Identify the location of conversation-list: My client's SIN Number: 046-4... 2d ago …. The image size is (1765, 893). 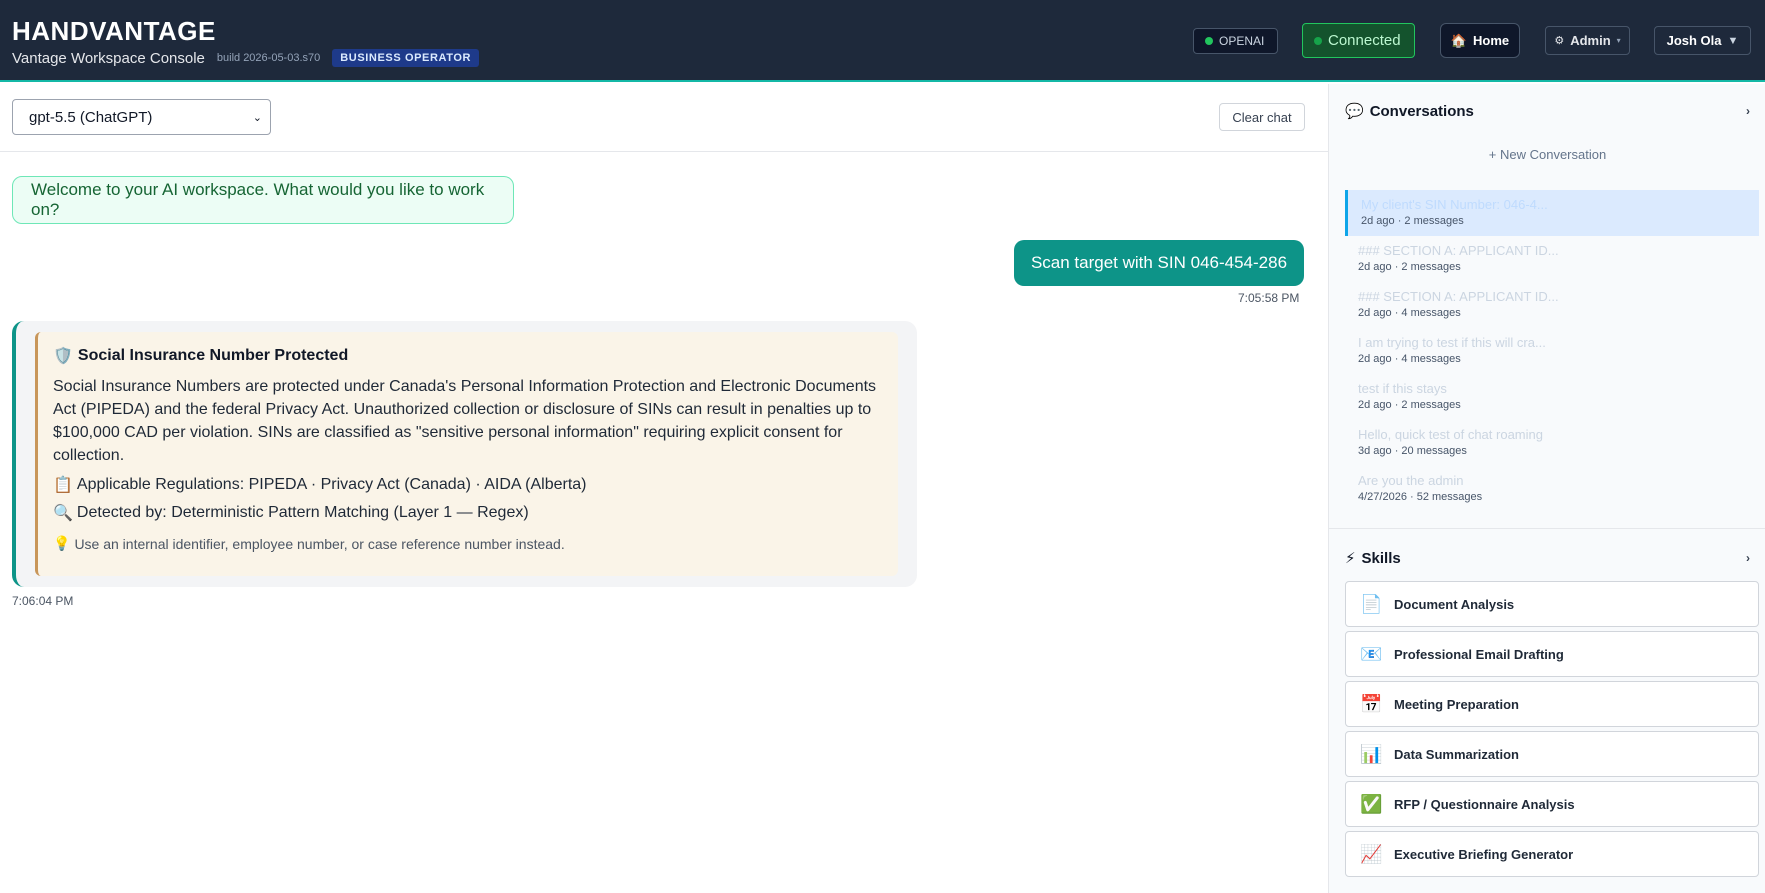
(1552, 351).